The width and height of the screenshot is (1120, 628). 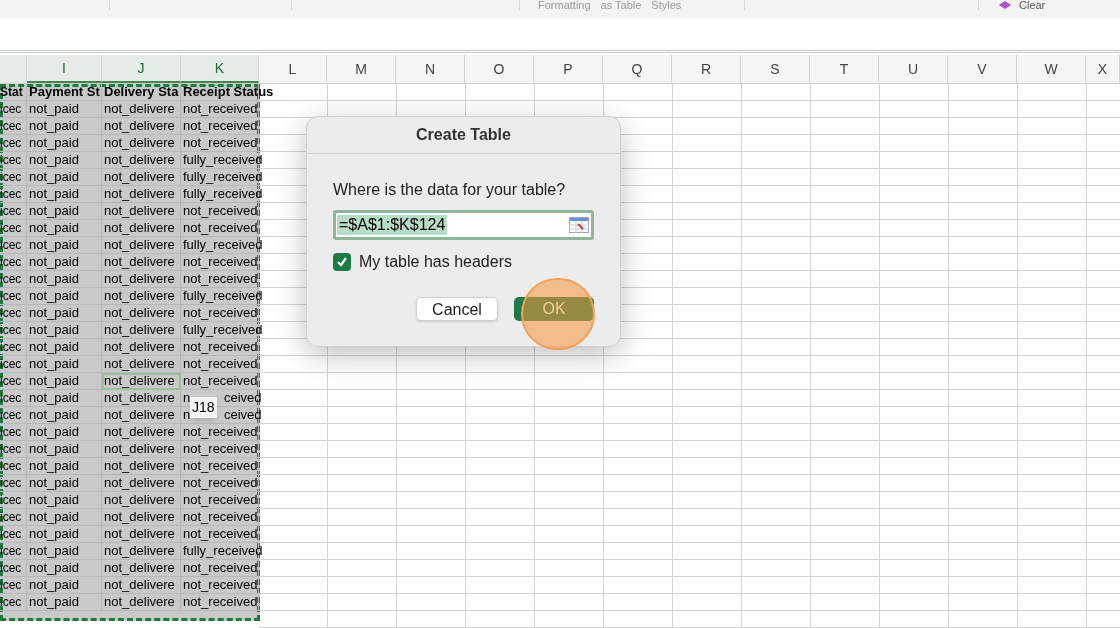 What do you see at coordinates (1005, 5) in the screenshot?
I see `eraser-icon` at bounding box center [1005, 5].